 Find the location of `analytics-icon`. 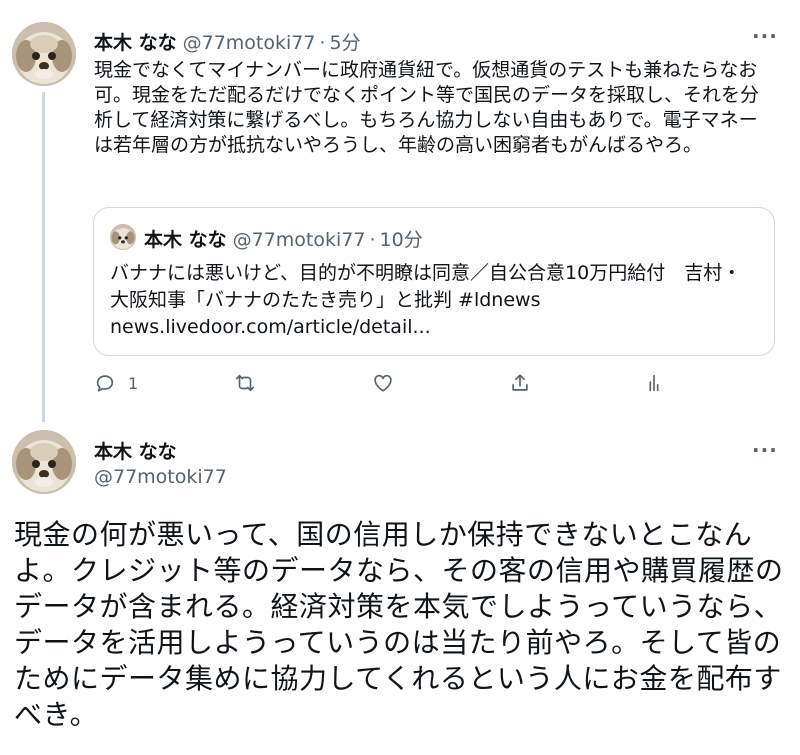

analytics-icon is located at coordinates (654, 383).